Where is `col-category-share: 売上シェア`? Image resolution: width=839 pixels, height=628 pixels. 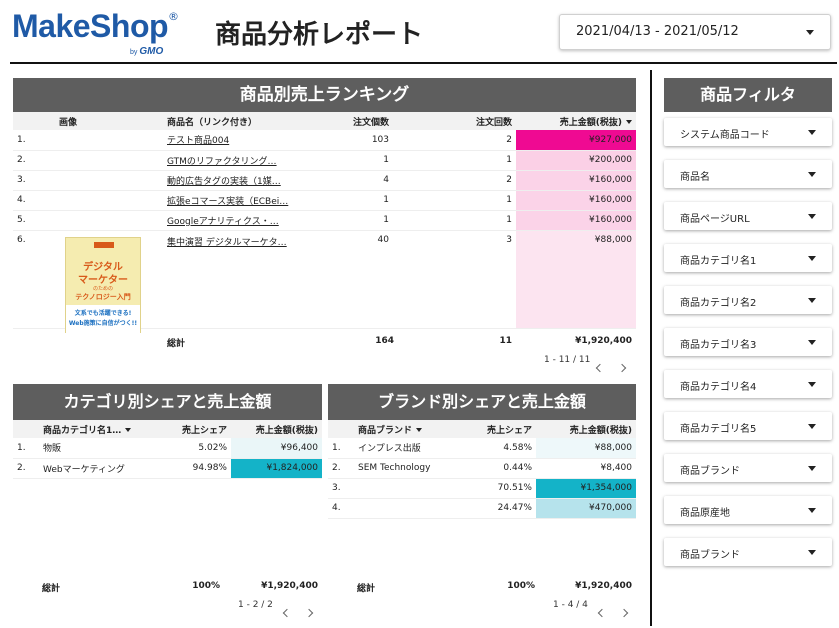 col-category-share: 売上シェア is located at coordinates (189, 429).